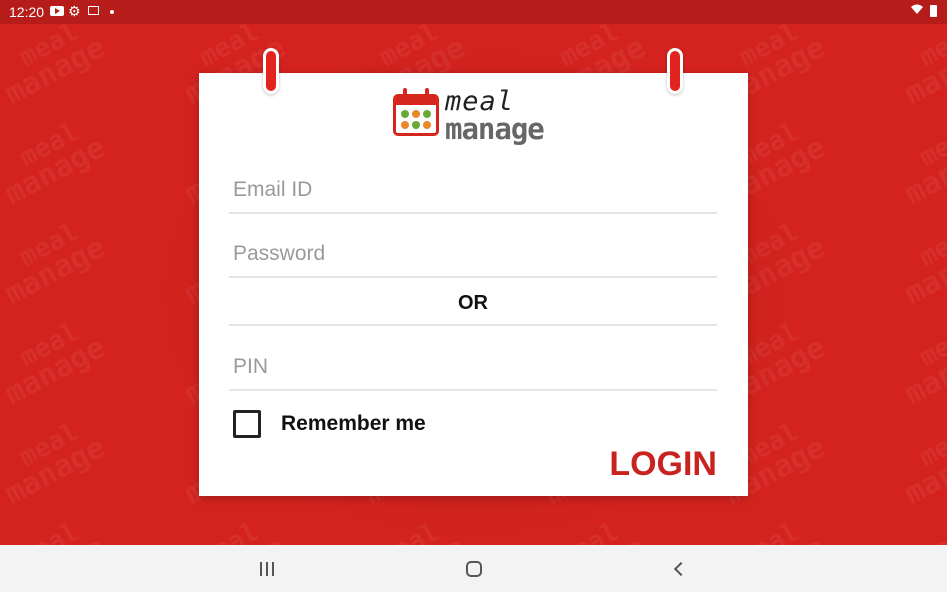  I want to click on battery-icon, so click(933, 11).